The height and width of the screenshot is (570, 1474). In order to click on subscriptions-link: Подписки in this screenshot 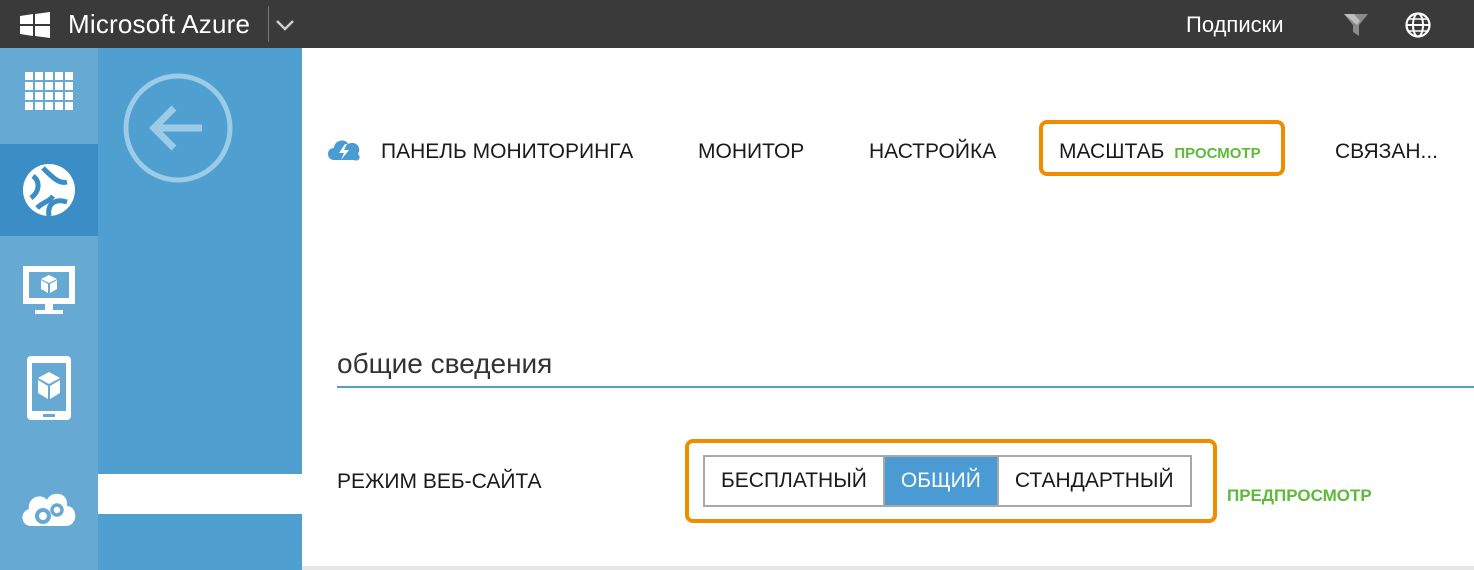, I will do `click(1235, 25)`.